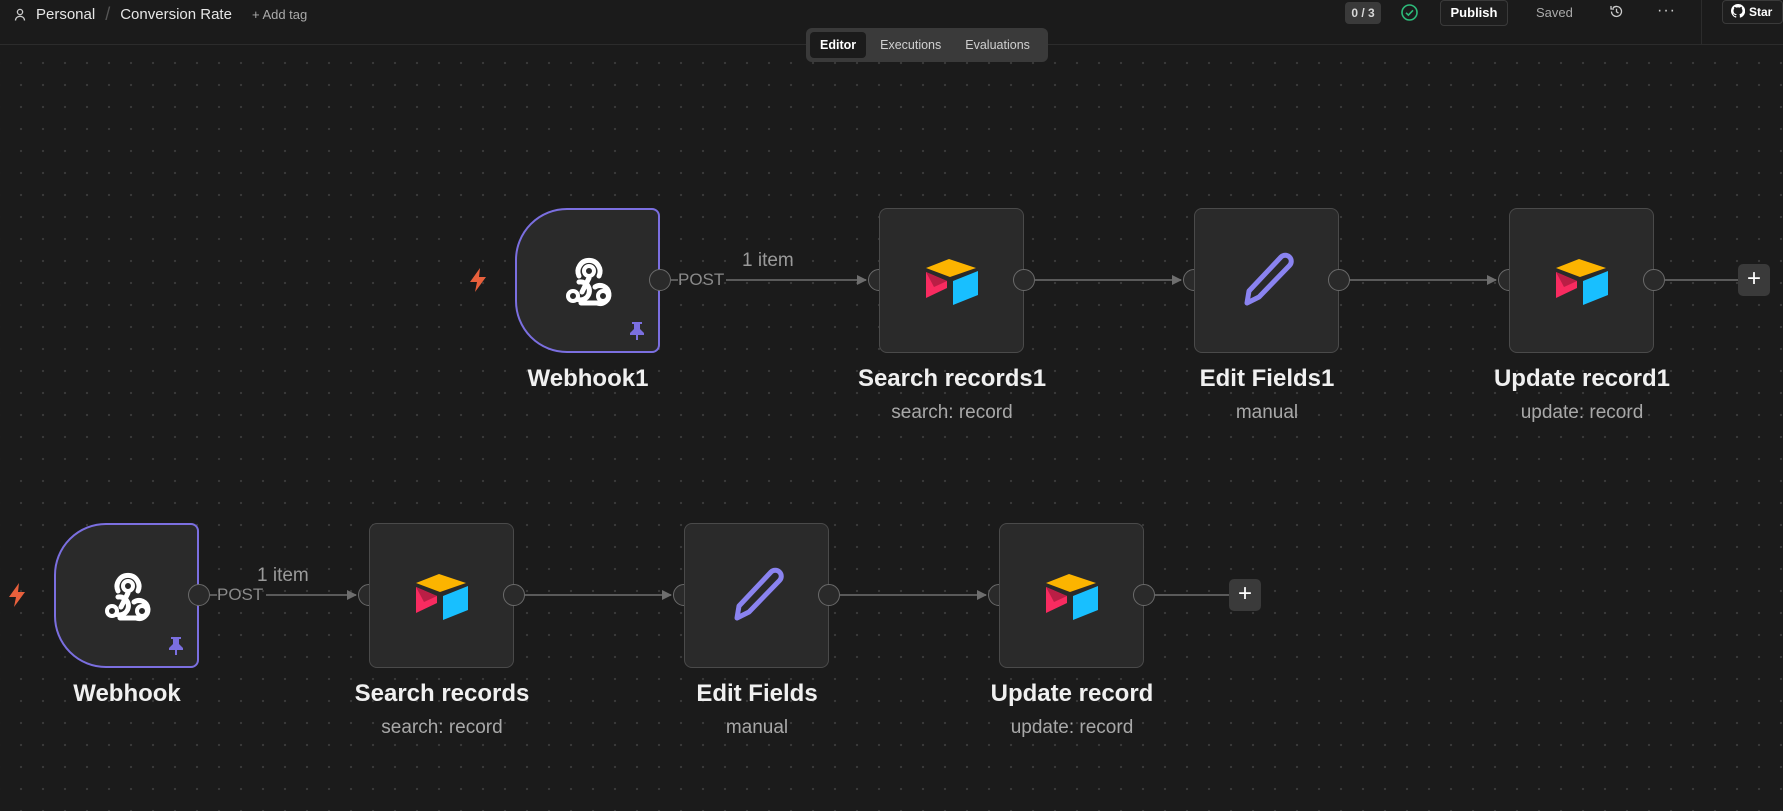  I want to click on edit-fields-node, so click(756, 595).